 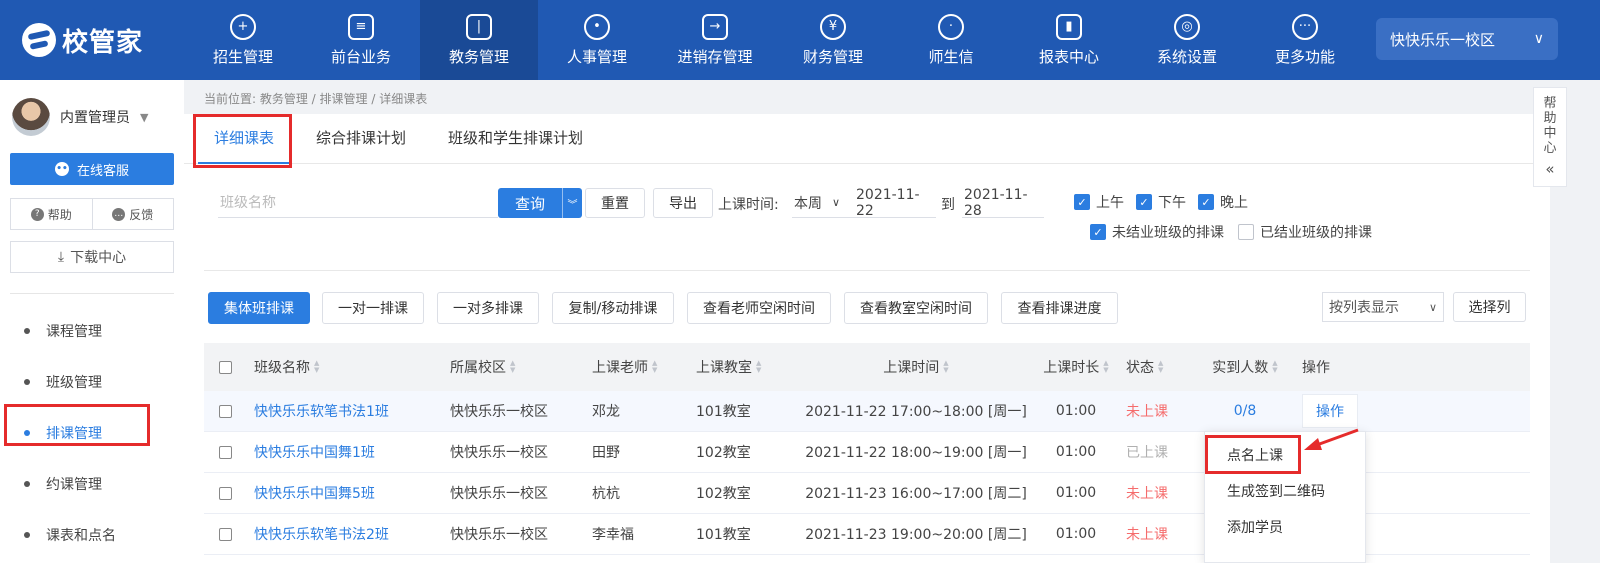 I want to click on sidebar-menu: 课程管理 班级管理 排课管理 约课管理 课表和点名, so click(x=92, y=432).